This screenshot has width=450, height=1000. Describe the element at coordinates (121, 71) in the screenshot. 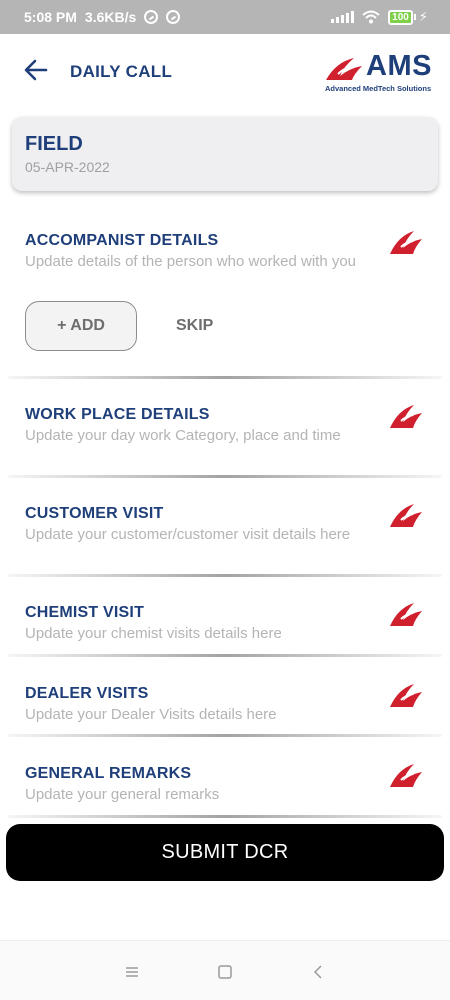

I see `page-title: DAILY CALL` at that location.